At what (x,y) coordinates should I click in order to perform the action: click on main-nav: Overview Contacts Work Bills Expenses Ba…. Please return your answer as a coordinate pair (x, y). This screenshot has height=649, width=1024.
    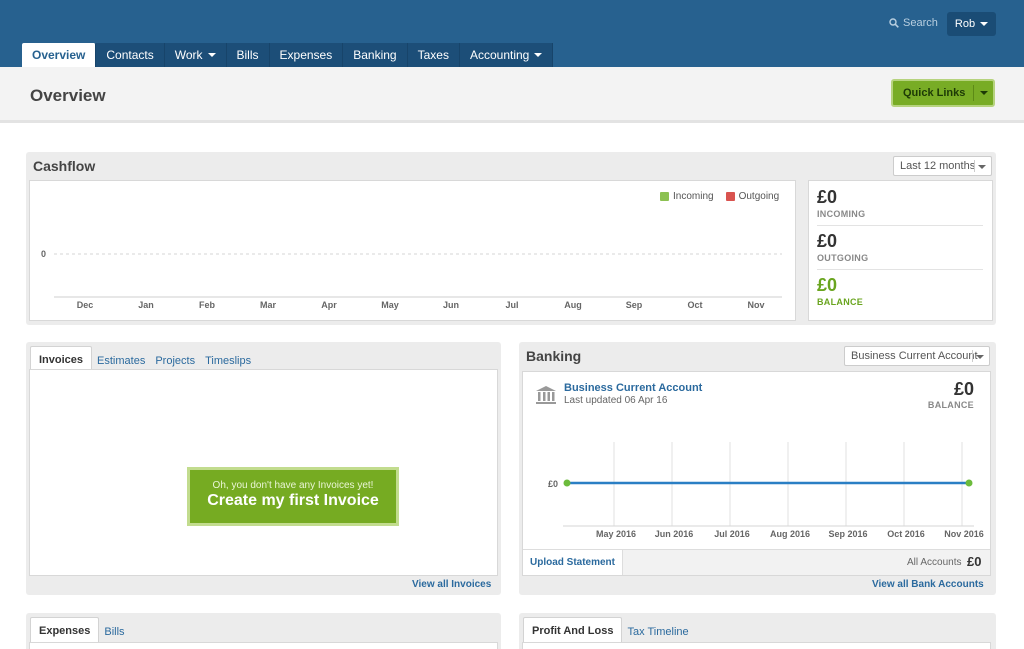
    Looking at the image, I should click on (288, 55).